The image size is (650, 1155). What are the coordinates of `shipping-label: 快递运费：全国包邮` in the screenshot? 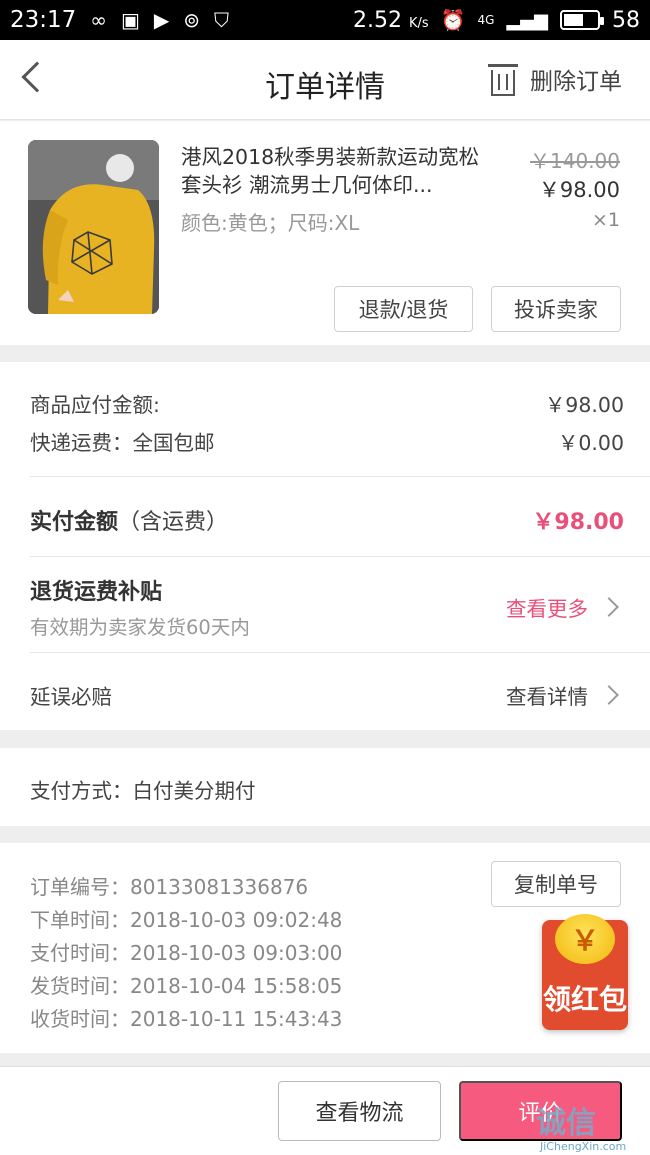 It's located at (122, 443).